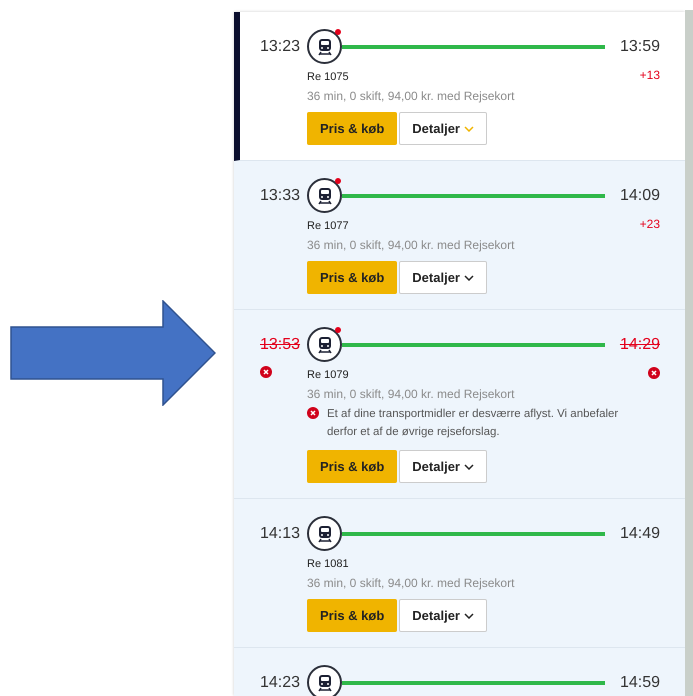 This screenshot has width=693, height=696. Describe the element at coordinates (459, 573) in the screenshot. I see `journey-card: 14:13 14:49 Re 1081 36 min, 0 skift, 94,00 kr. med Rejsekort Pris & køb Detaljer` at that location.